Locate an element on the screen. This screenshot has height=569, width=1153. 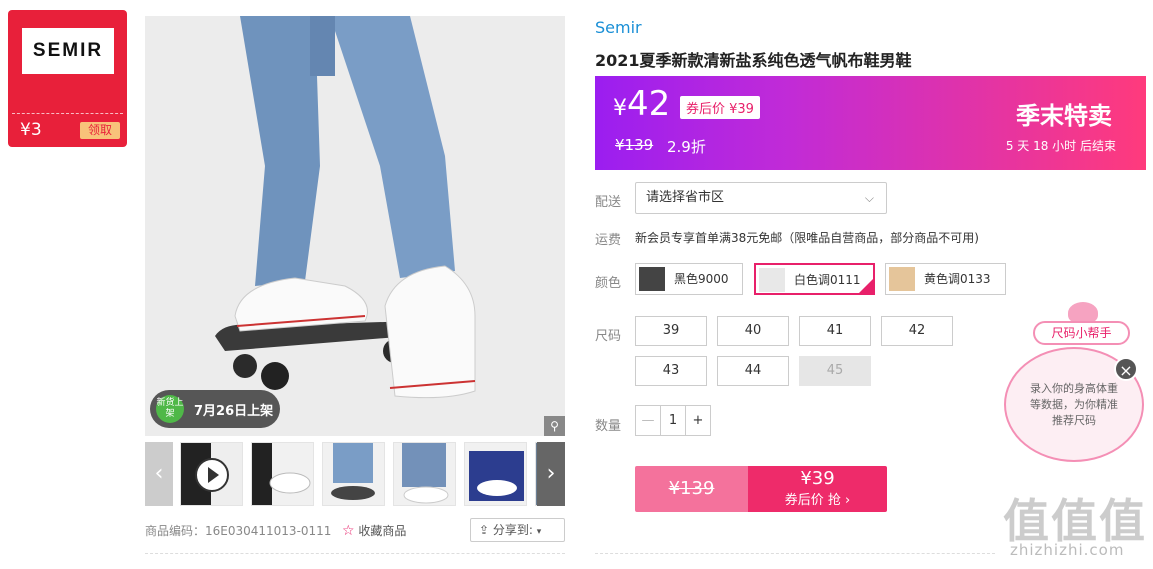
size-option-43: 43 is located at coordinates (671, 371).